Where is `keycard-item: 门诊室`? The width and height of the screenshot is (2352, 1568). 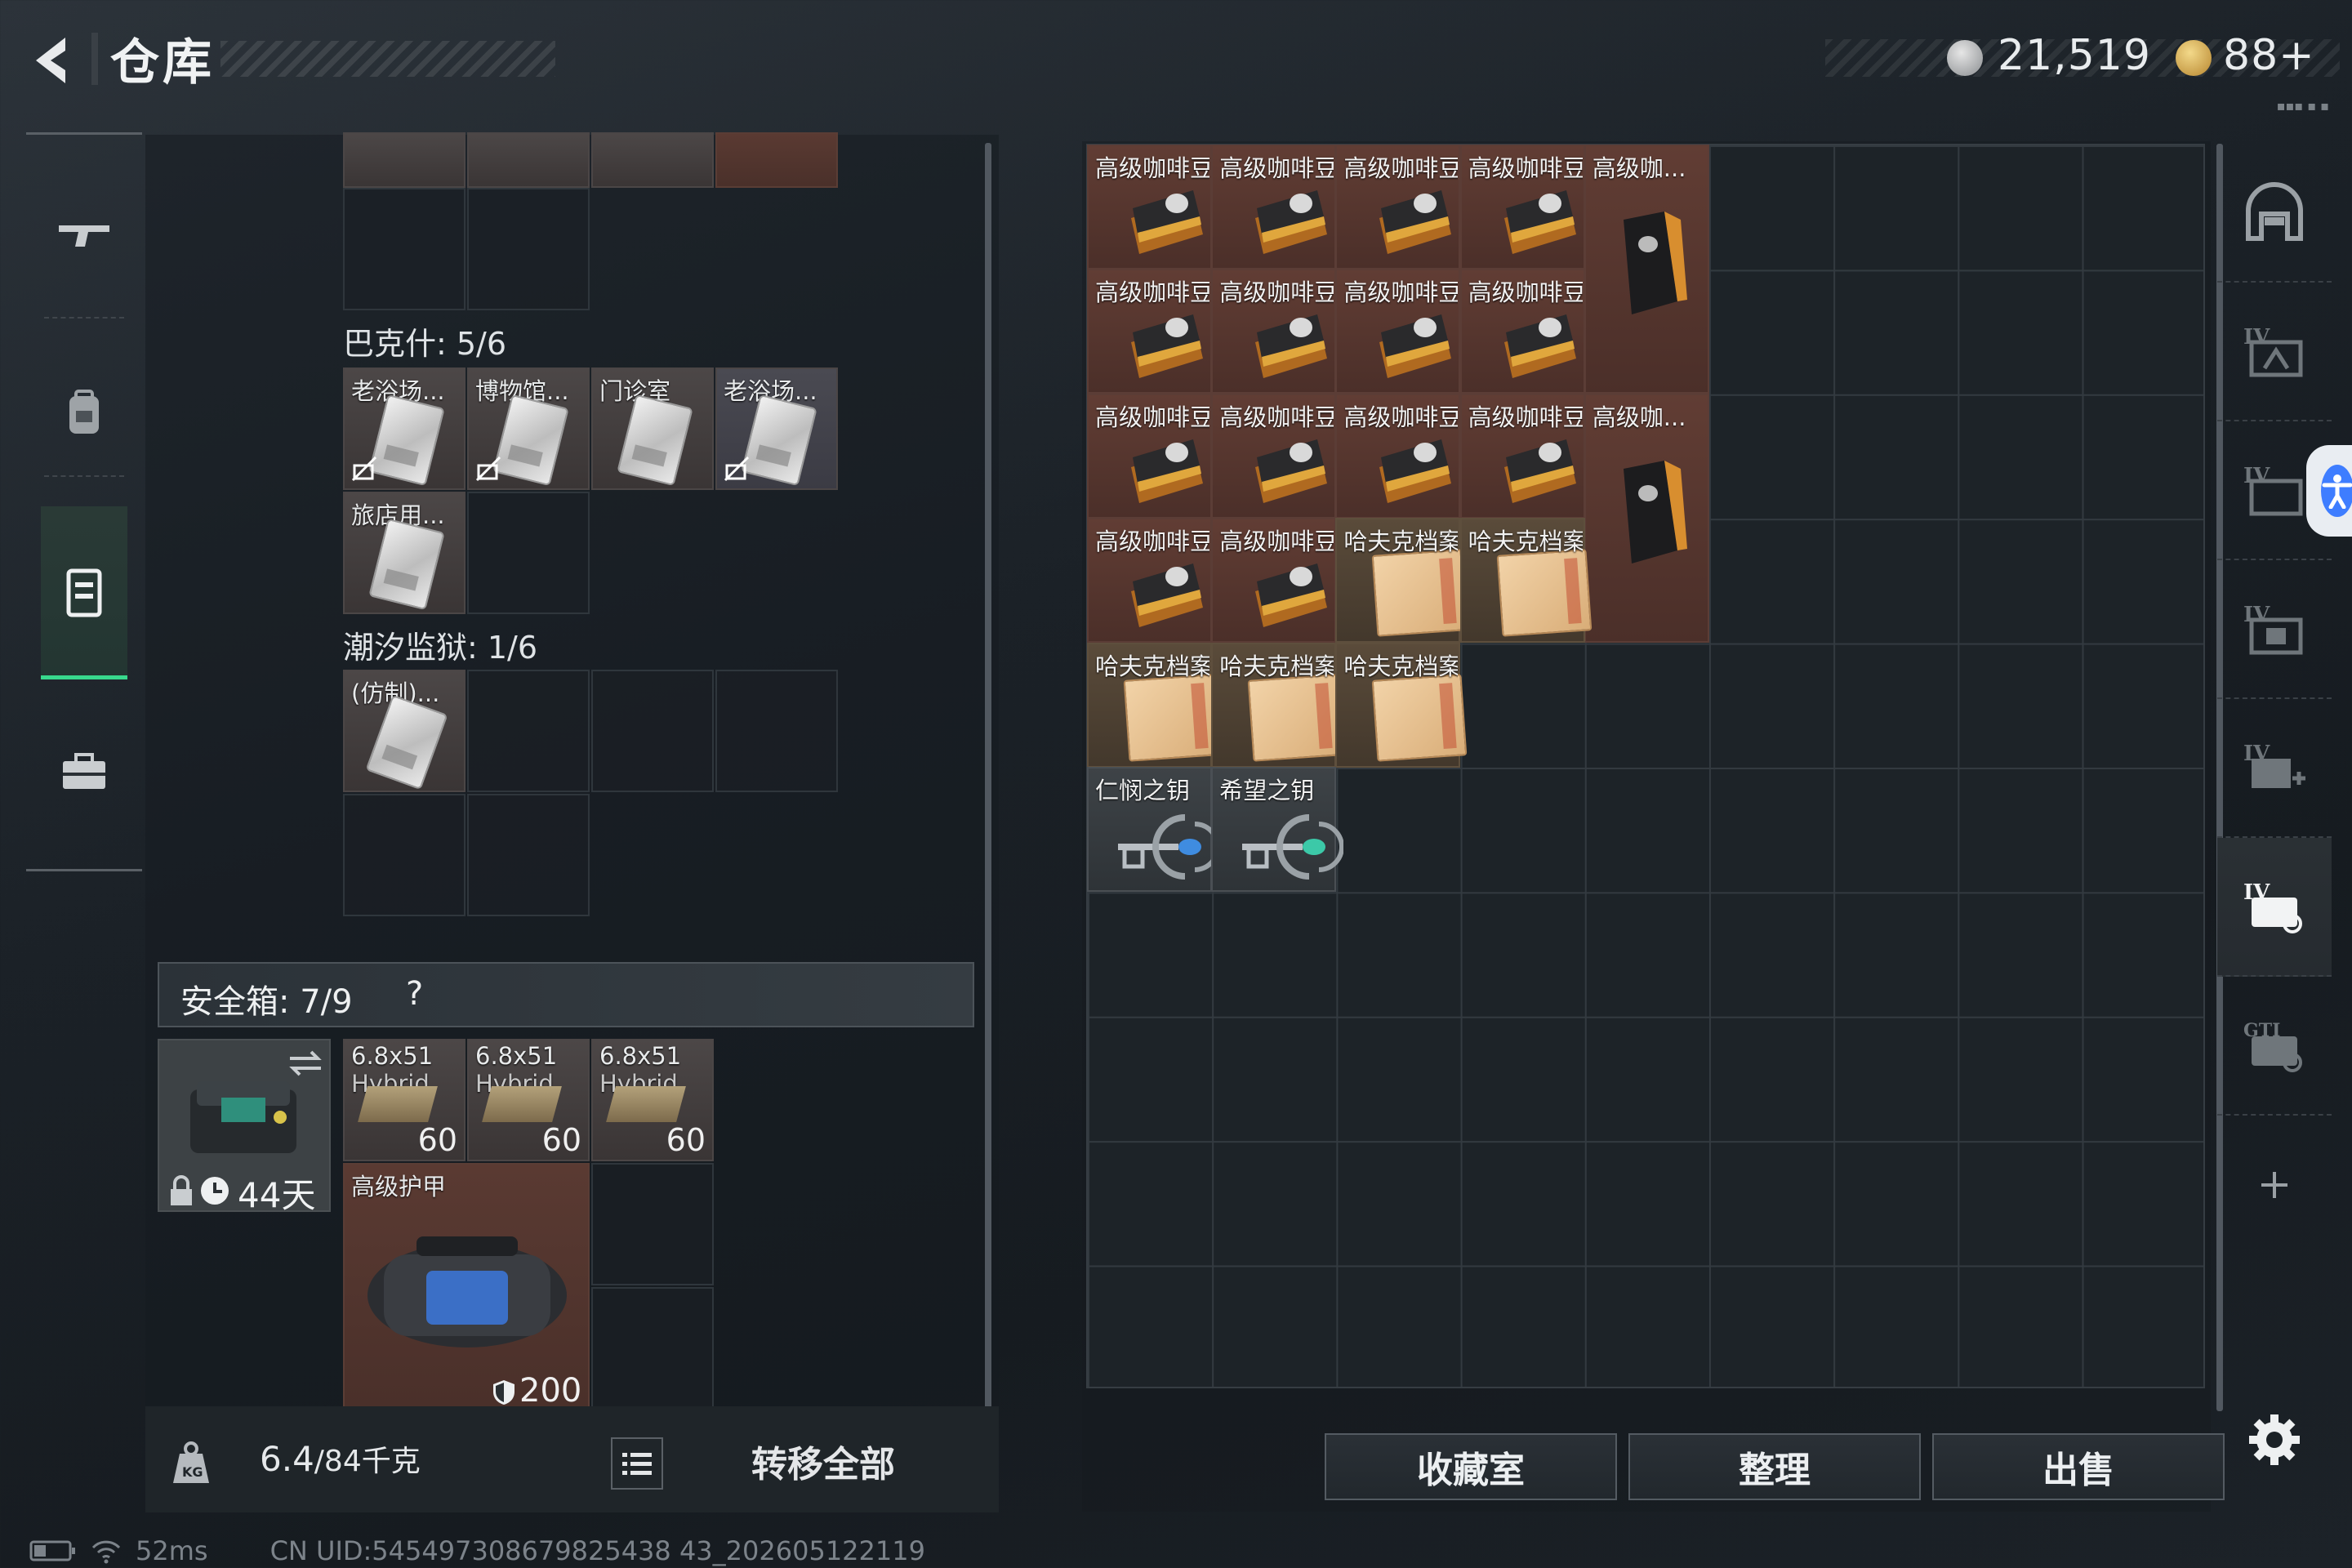
keycard-item: 门诊室 is located at coordinates (652, 429).